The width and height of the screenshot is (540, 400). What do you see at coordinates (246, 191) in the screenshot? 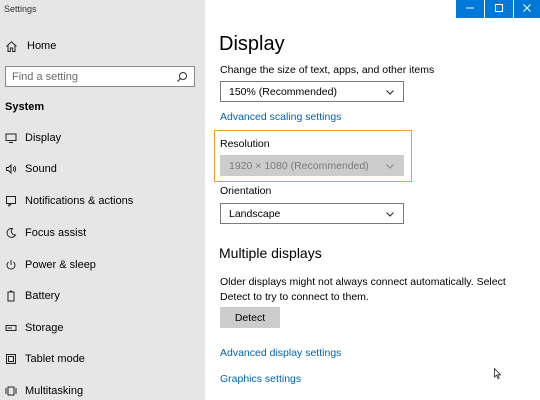
I see `orientation-label: Orientation` at bounding box center [246, 191].